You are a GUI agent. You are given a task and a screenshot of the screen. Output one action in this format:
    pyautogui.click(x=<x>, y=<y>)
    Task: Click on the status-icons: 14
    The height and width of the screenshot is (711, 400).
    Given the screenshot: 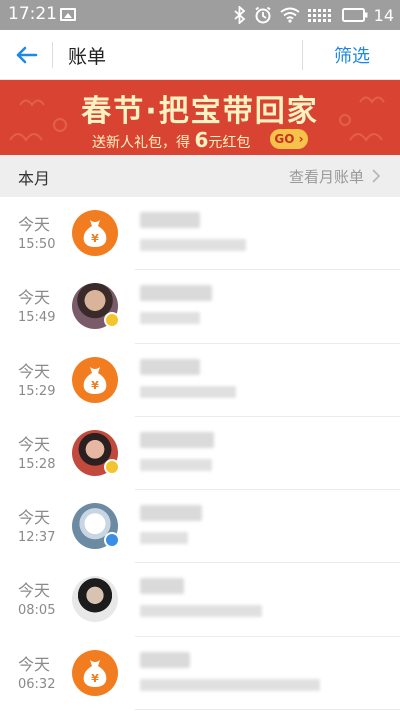 What is the action you would take?
    pyautogui.click(x=314, y=15)
    